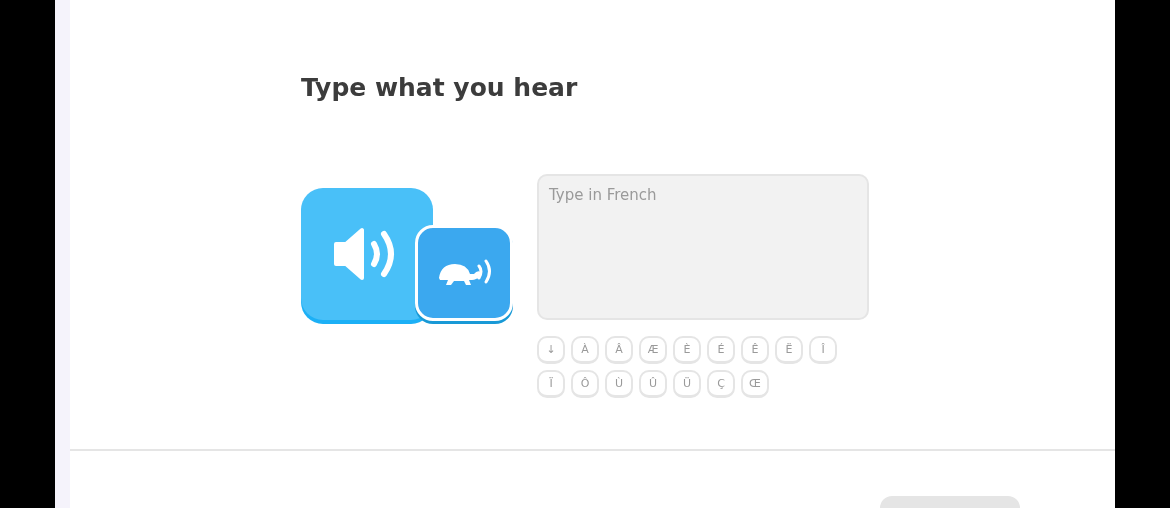  I want to click on accent-key: Æ, so click(653, 350).